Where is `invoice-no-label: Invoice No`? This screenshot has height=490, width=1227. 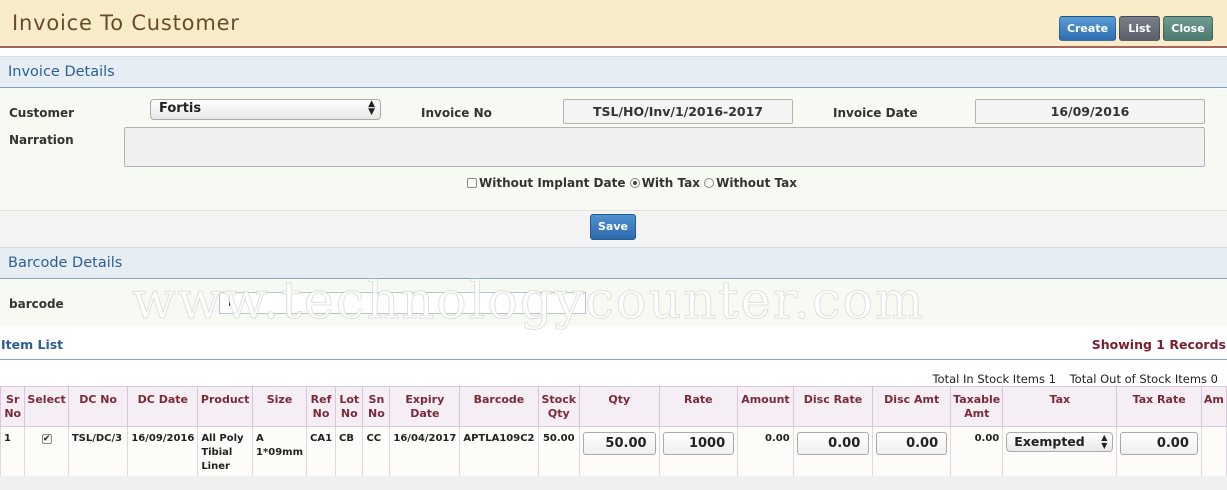 invoice-no-label: Invoice No is located at coordinates (456, 113).